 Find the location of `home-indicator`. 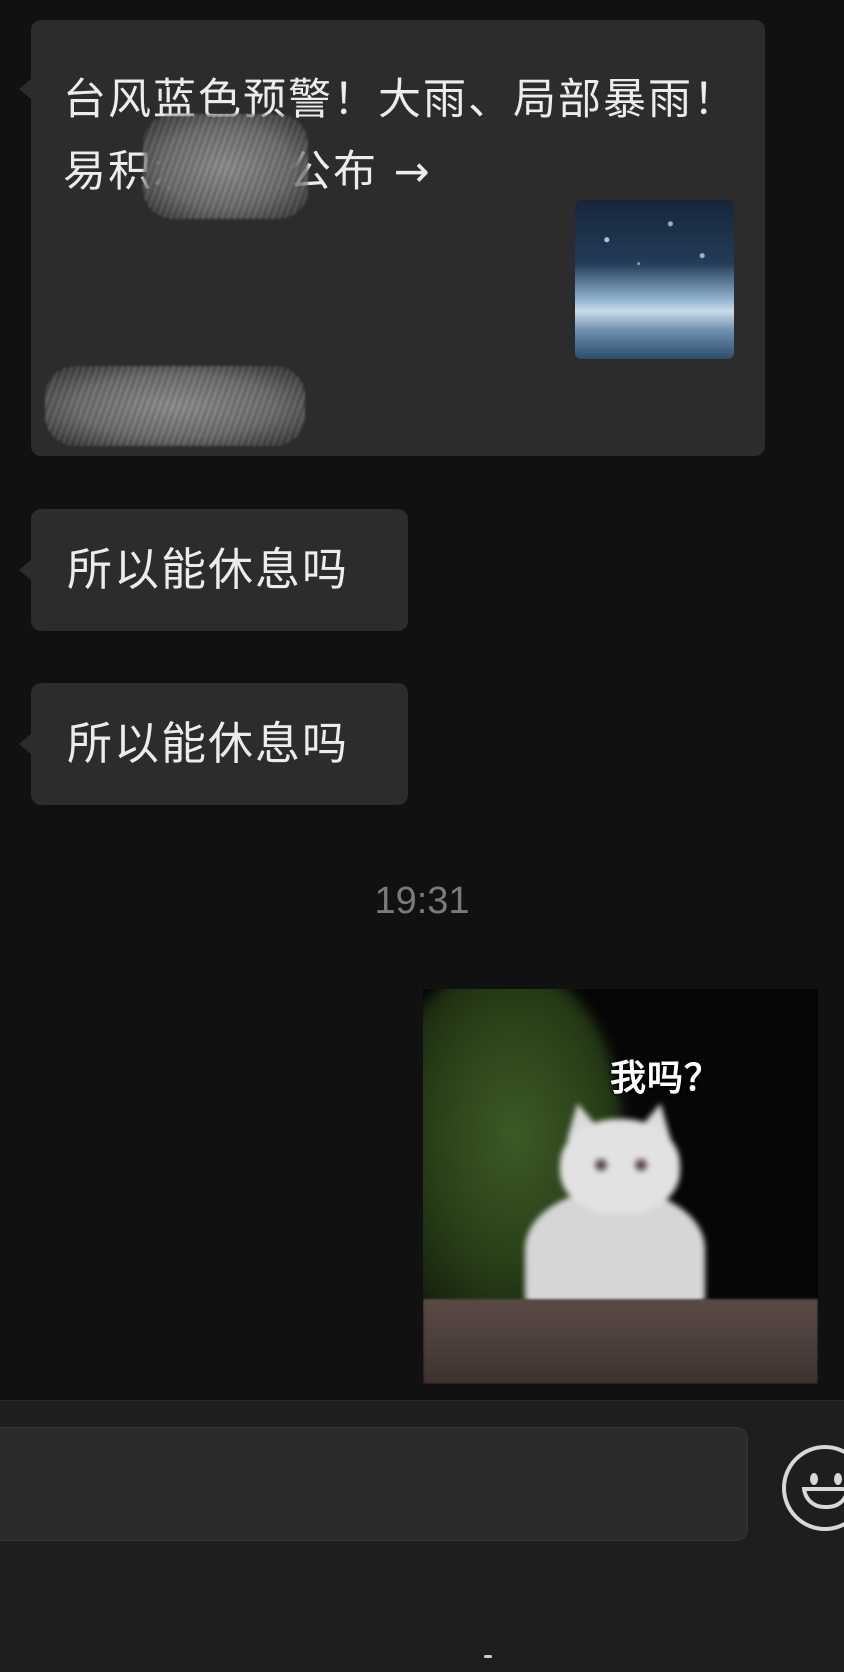

home-indicator is located at coordinates (488, 1656).